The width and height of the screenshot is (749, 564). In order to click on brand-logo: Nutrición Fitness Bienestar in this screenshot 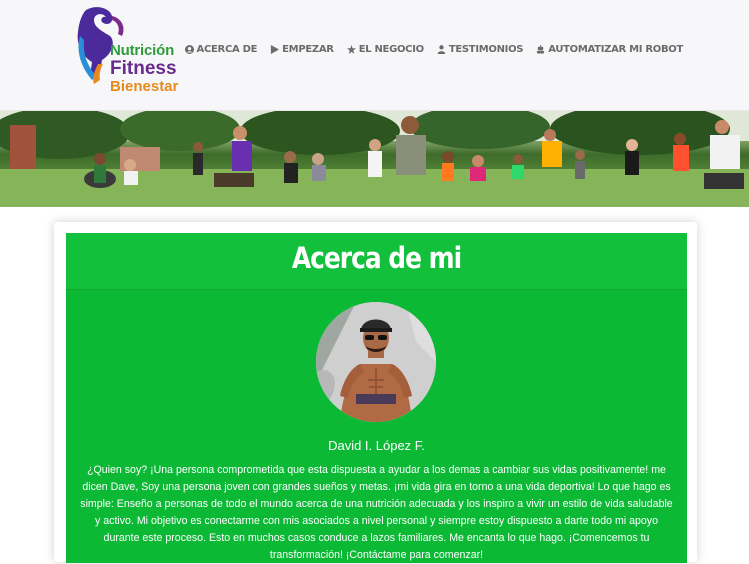, I will do `click(127, 52)`.